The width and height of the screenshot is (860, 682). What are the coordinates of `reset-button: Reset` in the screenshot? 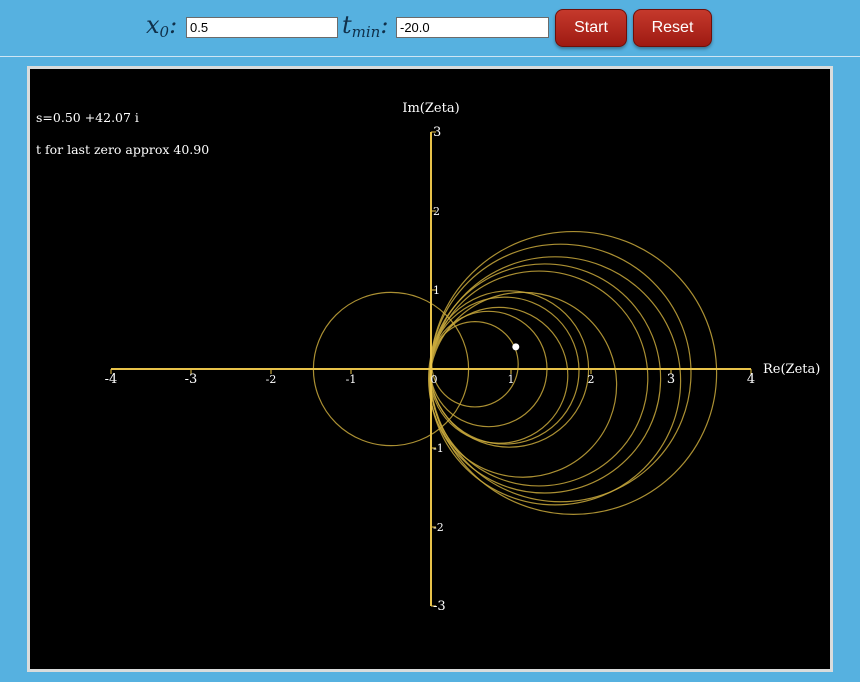 It's located at (672, 28).